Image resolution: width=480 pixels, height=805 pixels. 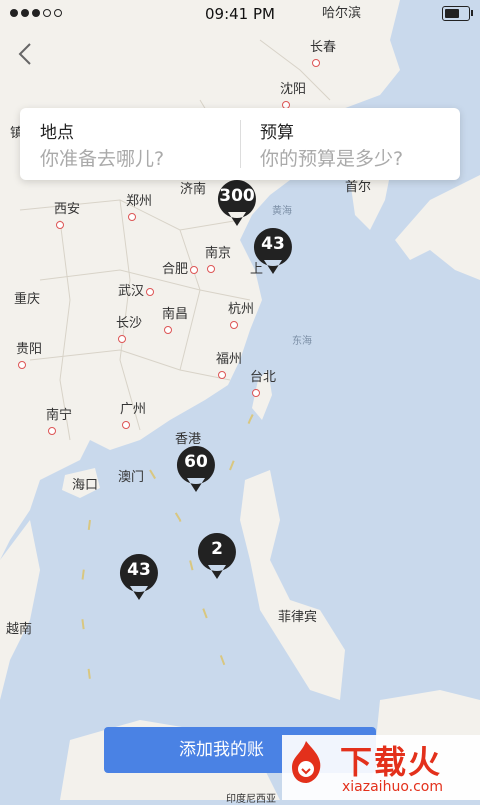 What do you see at coordinates (237, 196) in the screenshot?
I see `pin-count: 300` at bounding box center [237, 196].